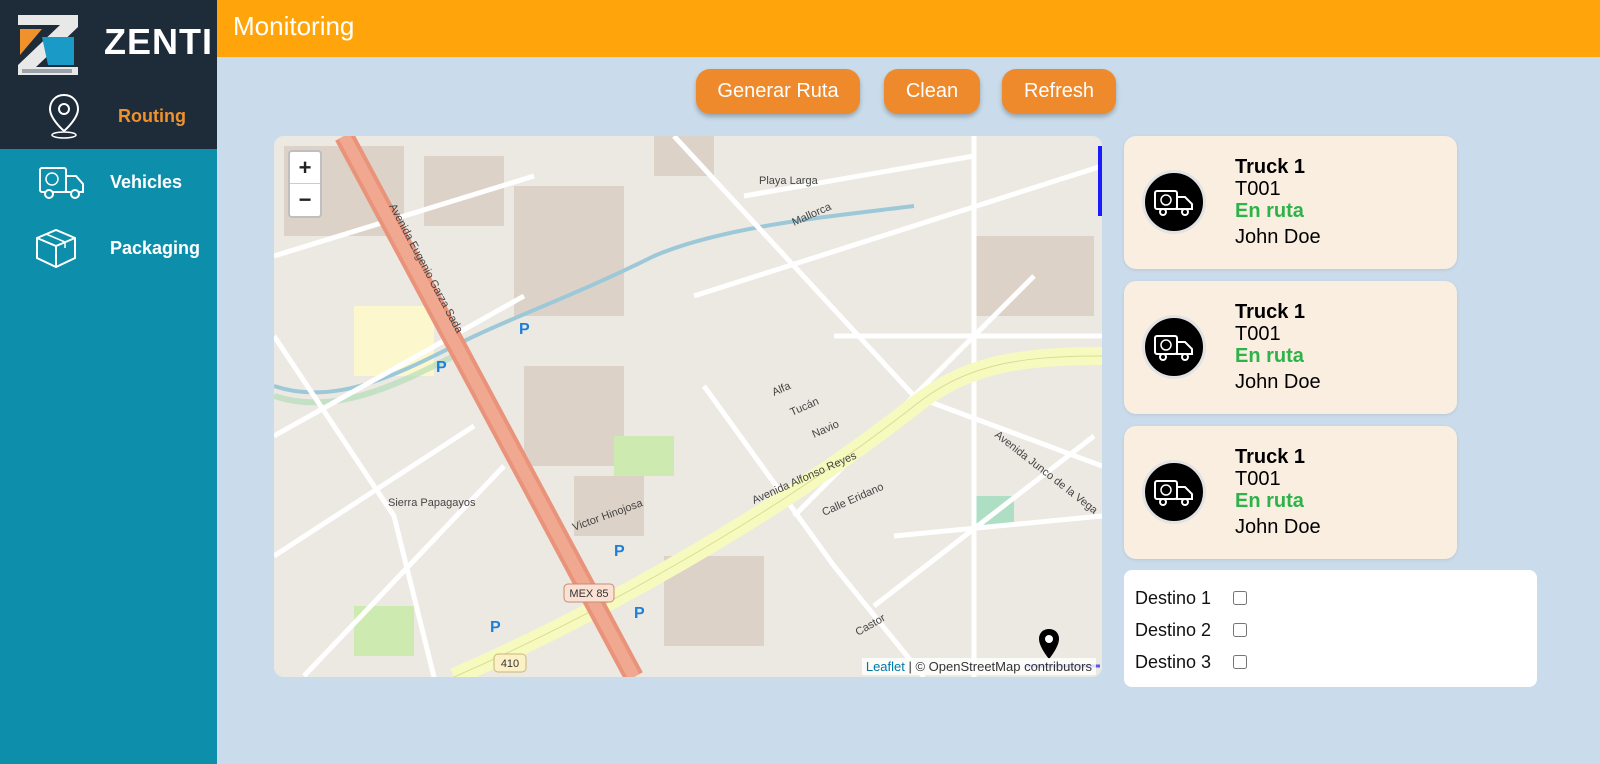 The height and width of the screenshot is (764, 1600). Describe the element at coordinates (932, 91) in the screenshot. I see `clean-button: Clean` at that location.